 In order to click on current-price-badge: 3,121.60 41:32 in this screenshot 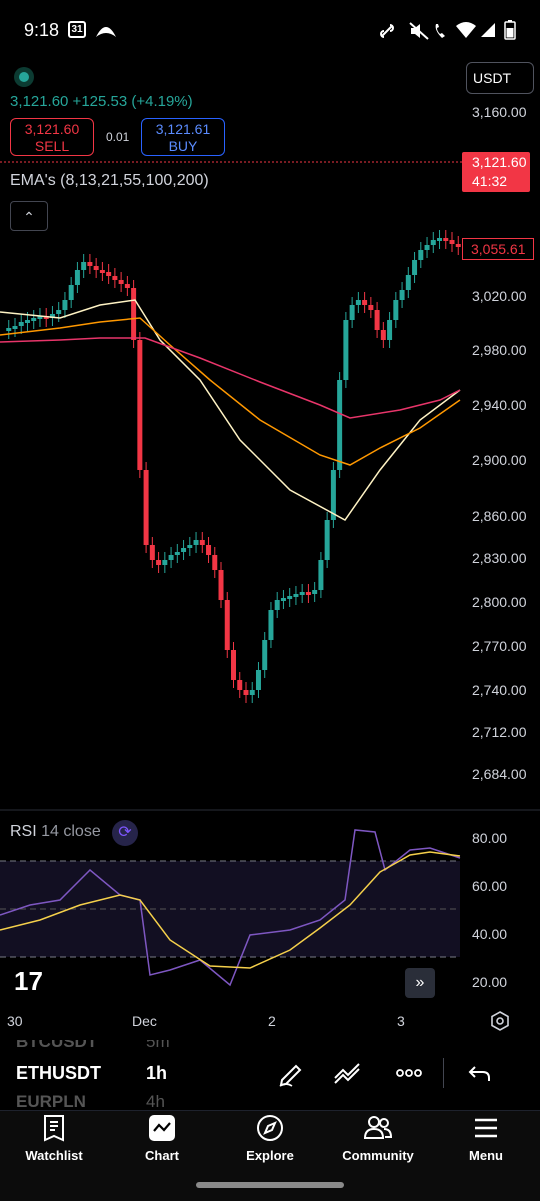, I will do `click(496, 172)`.